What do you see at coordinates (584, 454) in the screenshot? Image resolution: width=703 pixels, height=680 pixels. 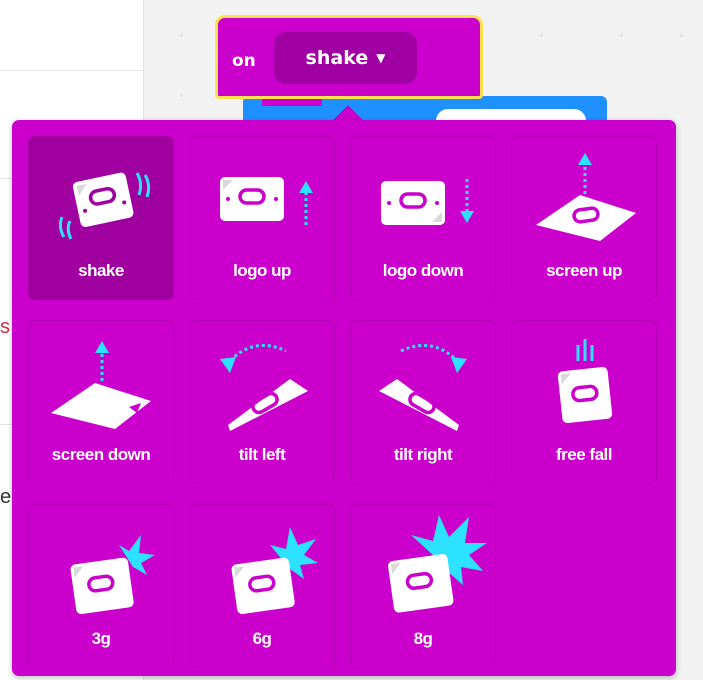 I see `gesture-label: free fall` at bounding box center [584, 454].